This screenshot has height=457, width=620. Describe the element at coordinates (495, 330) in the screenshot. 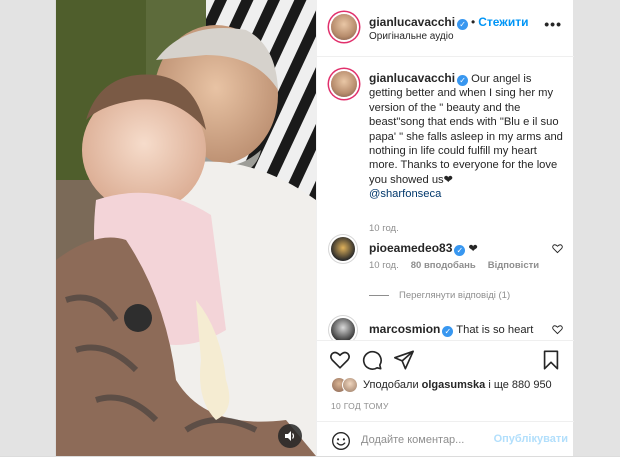

I see `comment-body: That is so heart` at that location.